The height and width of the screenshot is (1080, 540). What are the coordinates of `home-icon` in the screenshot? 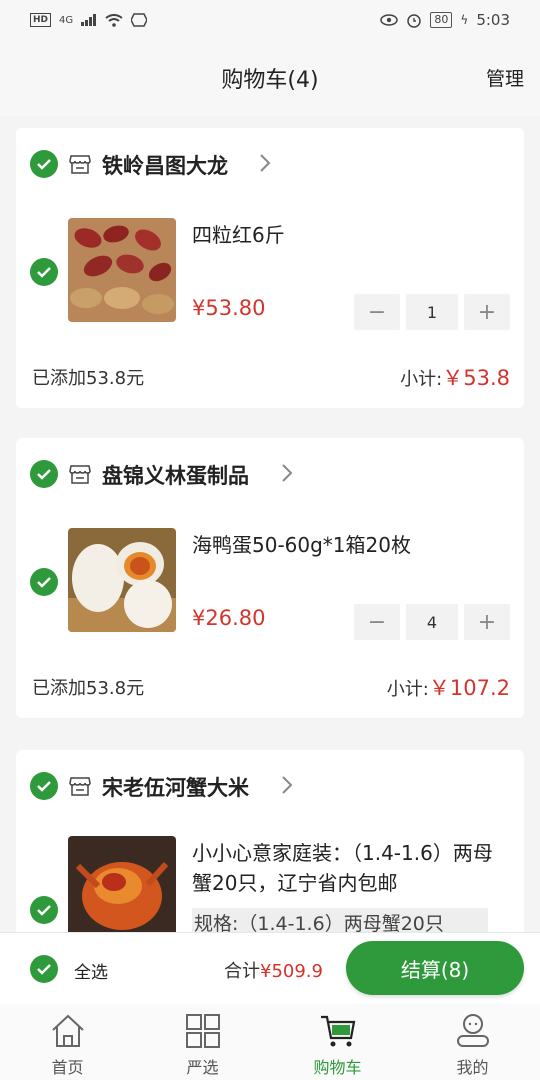 It's located at (67, 1030).